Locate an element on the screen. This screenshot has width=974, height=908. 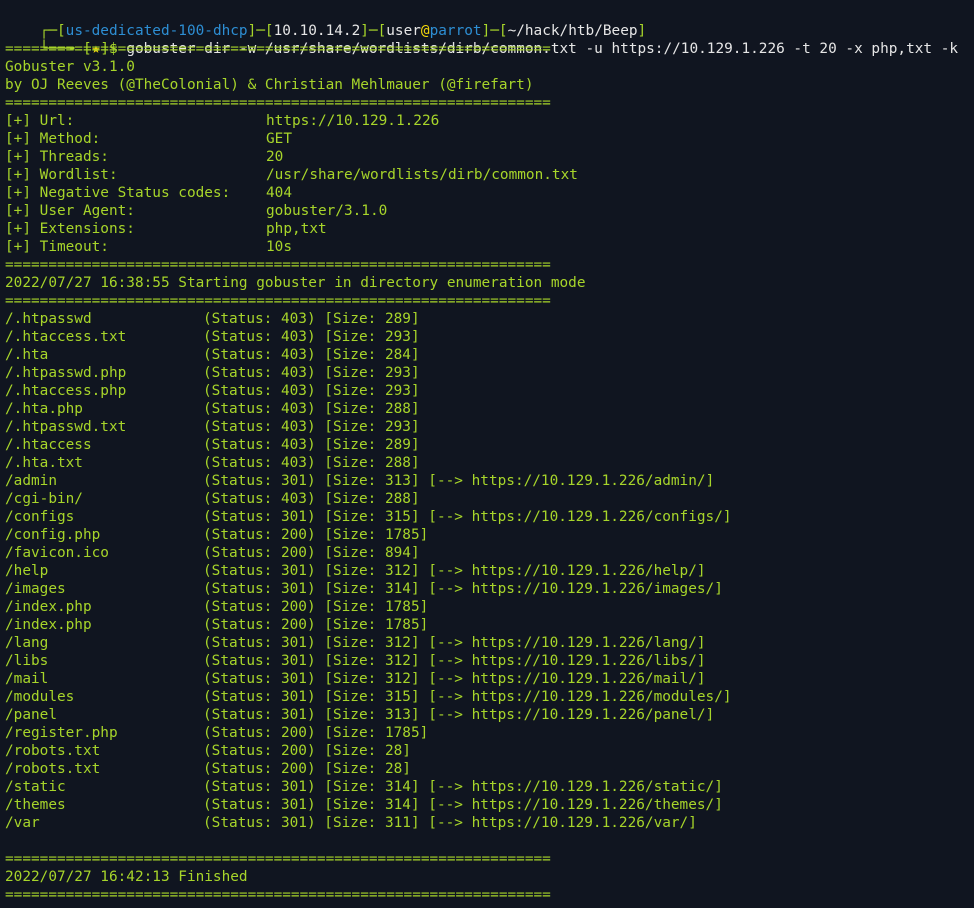
redirect-url: https://10.129.1.226/mail/ is located at coordinates (584, 679).